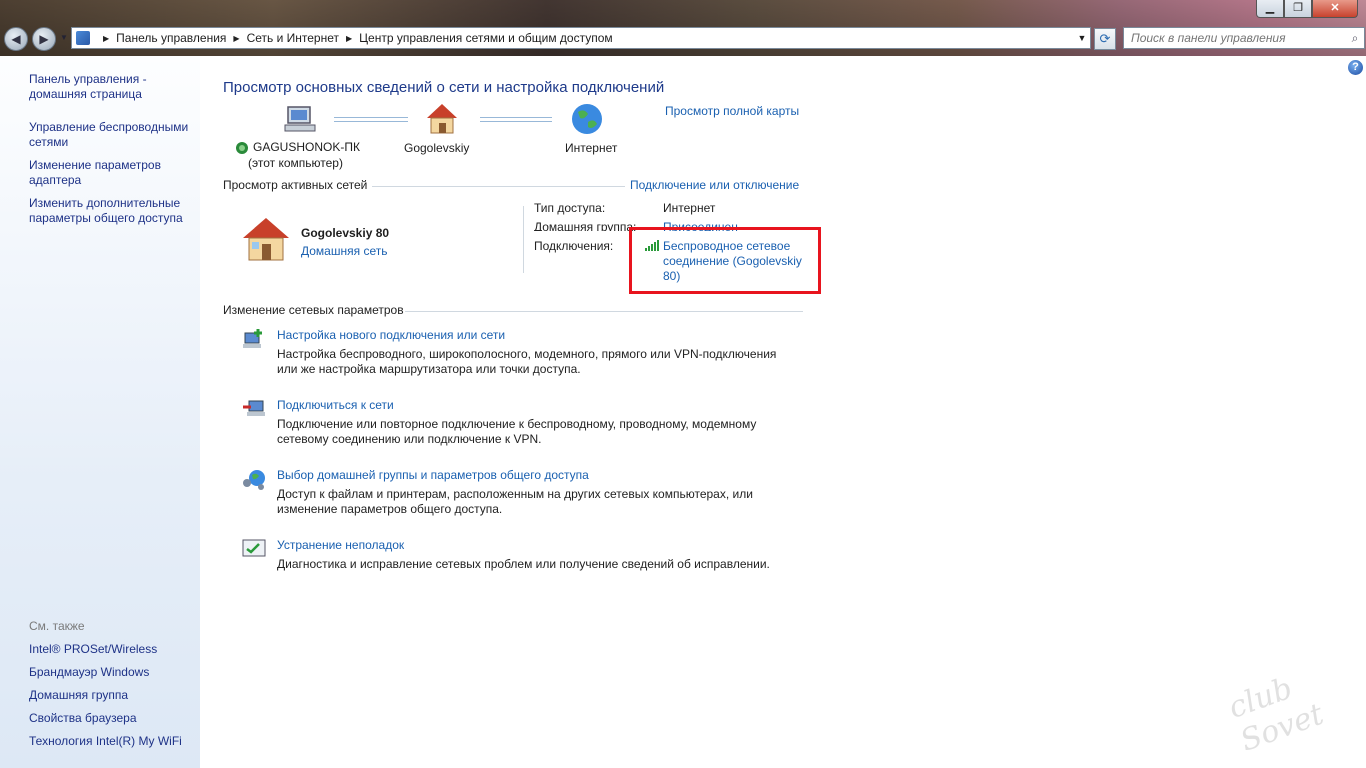  I want to click on forward-button: ▶, so click(44, 39).